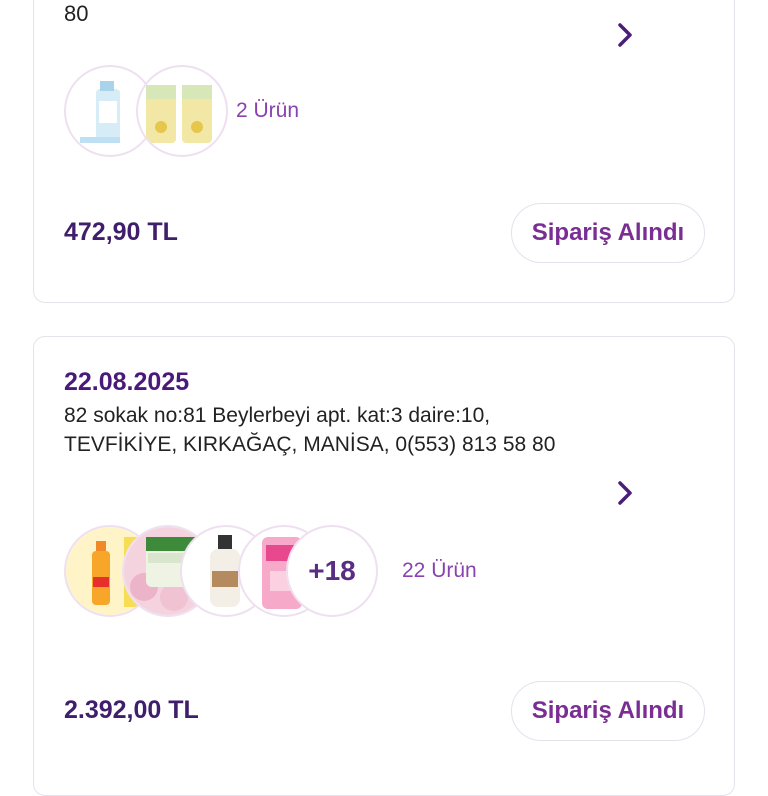 The height and width of the screenshot is (796, 768). I want to click on cream-tube-icon, so click(179, 114).